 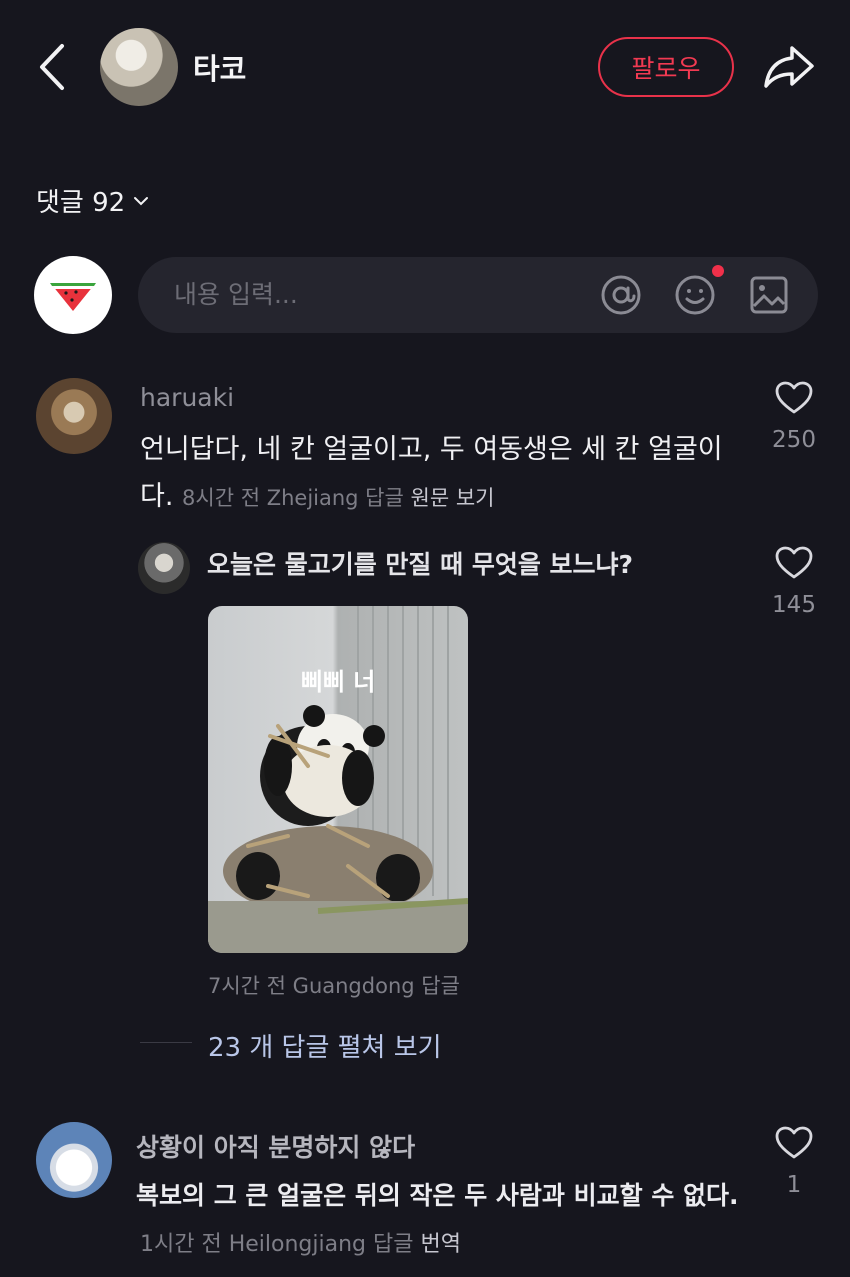 I want to click on comment-meta: 1시간 전 Heilongjiang 답글 번역, so click(x=300, y=1242).